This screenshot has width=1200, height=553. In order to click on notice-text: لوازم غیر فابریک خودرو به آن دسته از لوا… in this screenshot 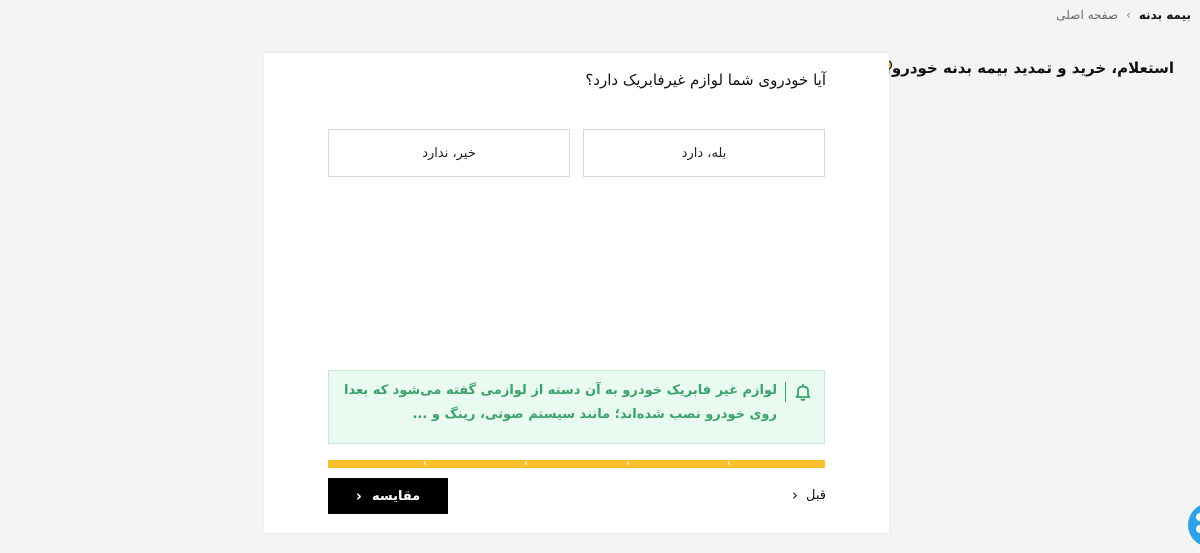, I will do `click(560, 402)`.